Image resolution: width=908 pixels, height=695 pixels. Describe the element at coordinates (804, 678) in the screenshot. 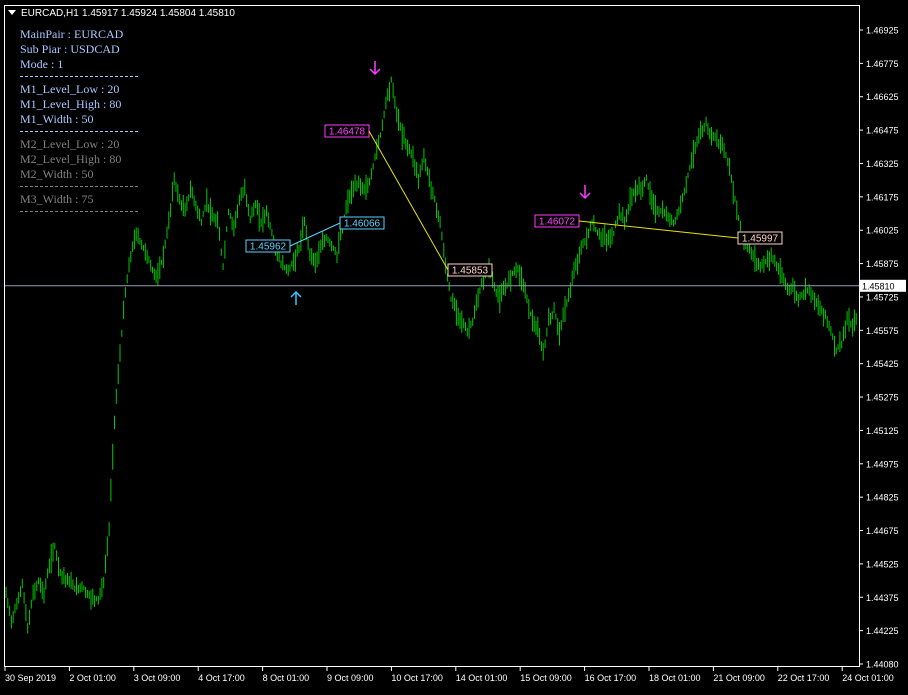

I see `x-tick-label: 22 Oct 17:00` at that location.